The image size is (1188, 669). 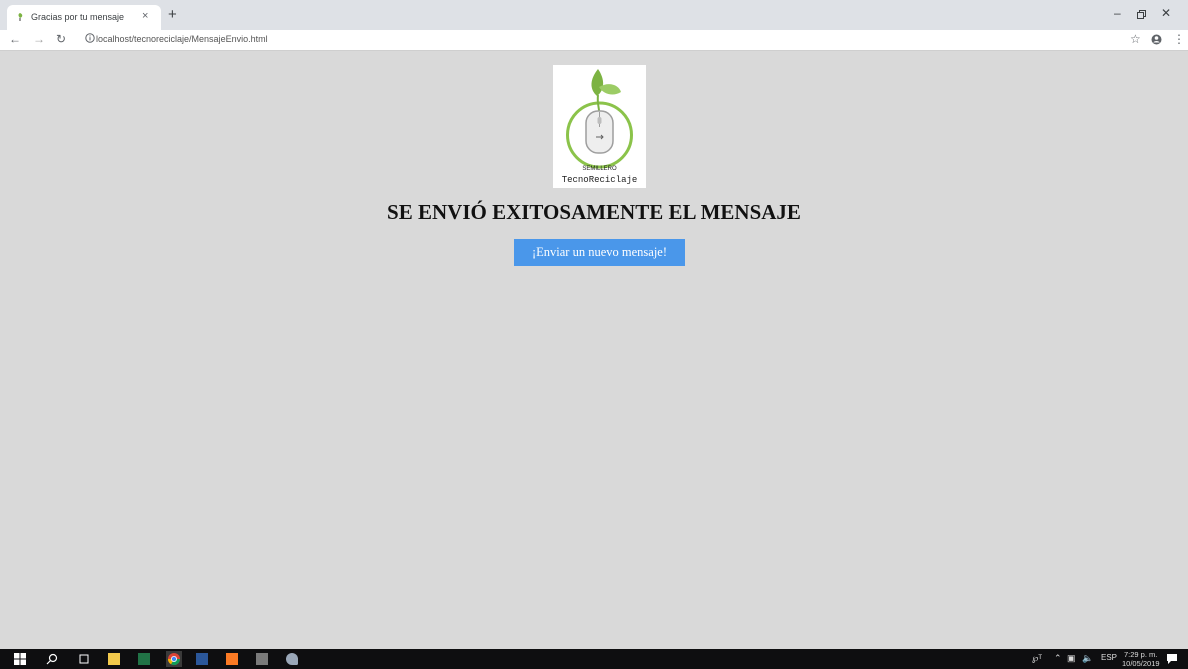 I want to click on volume-icon: 🔈, so click(x=1087, y=658).